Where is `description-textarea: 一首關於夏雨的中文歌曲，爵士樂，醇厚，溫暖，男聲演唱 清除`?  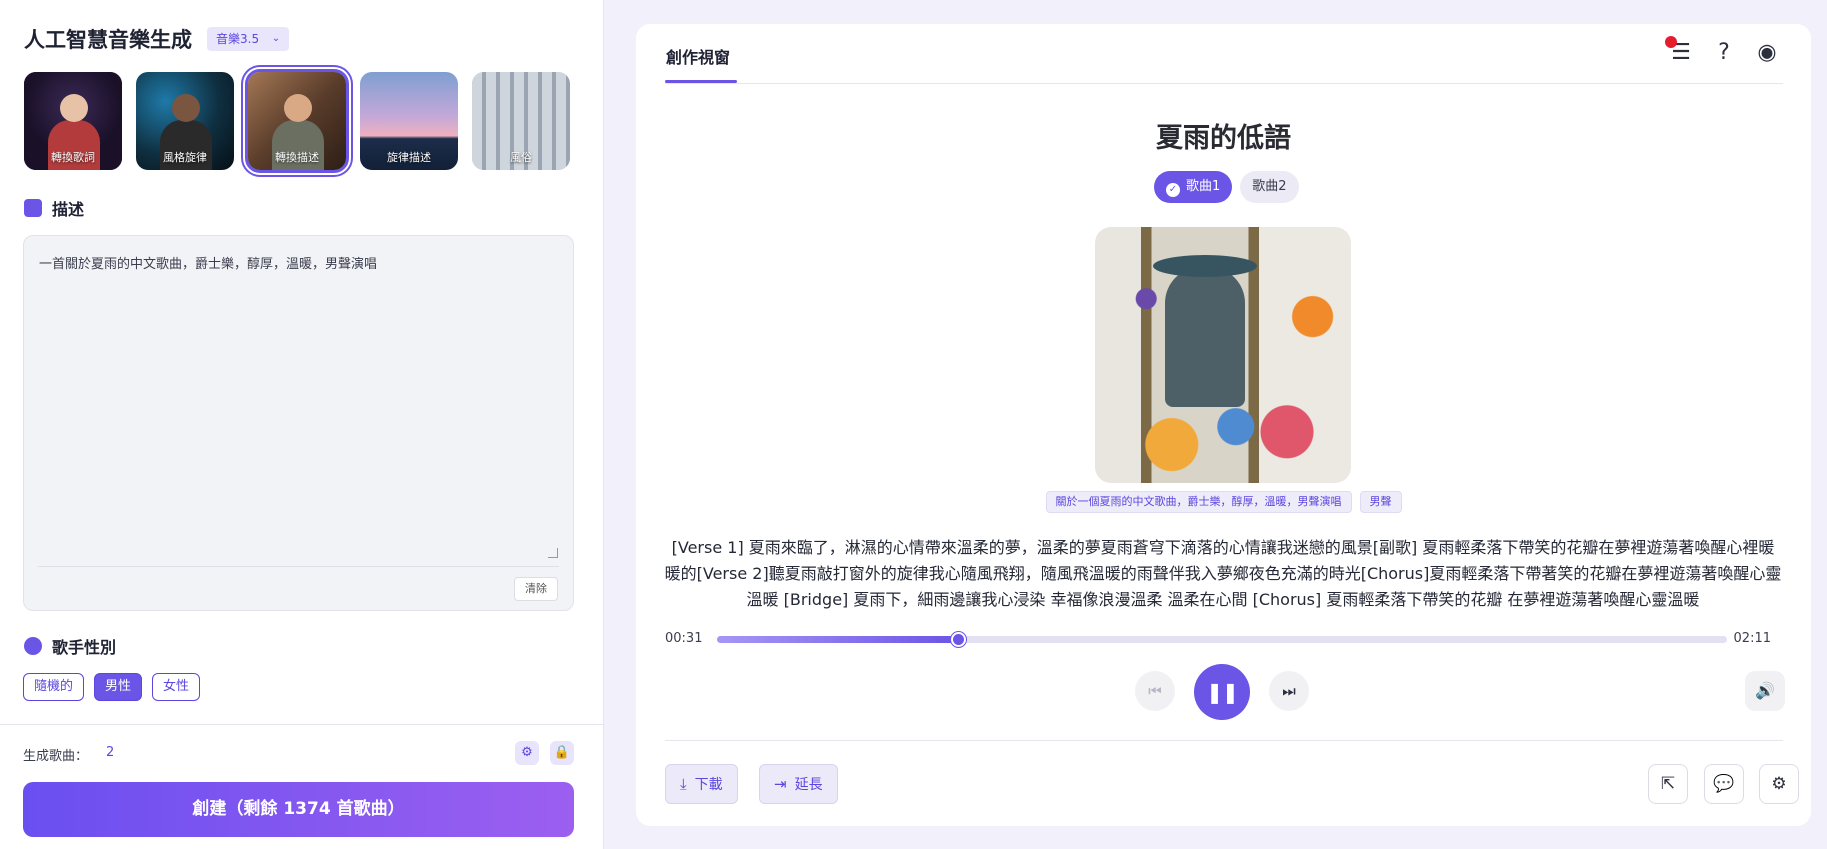
description-textarea: 一首關於夏雨的中文歌曲，爵士樂，醇厚，溫暖，男聲演唱 清除 is located at coordinates (298, 423).